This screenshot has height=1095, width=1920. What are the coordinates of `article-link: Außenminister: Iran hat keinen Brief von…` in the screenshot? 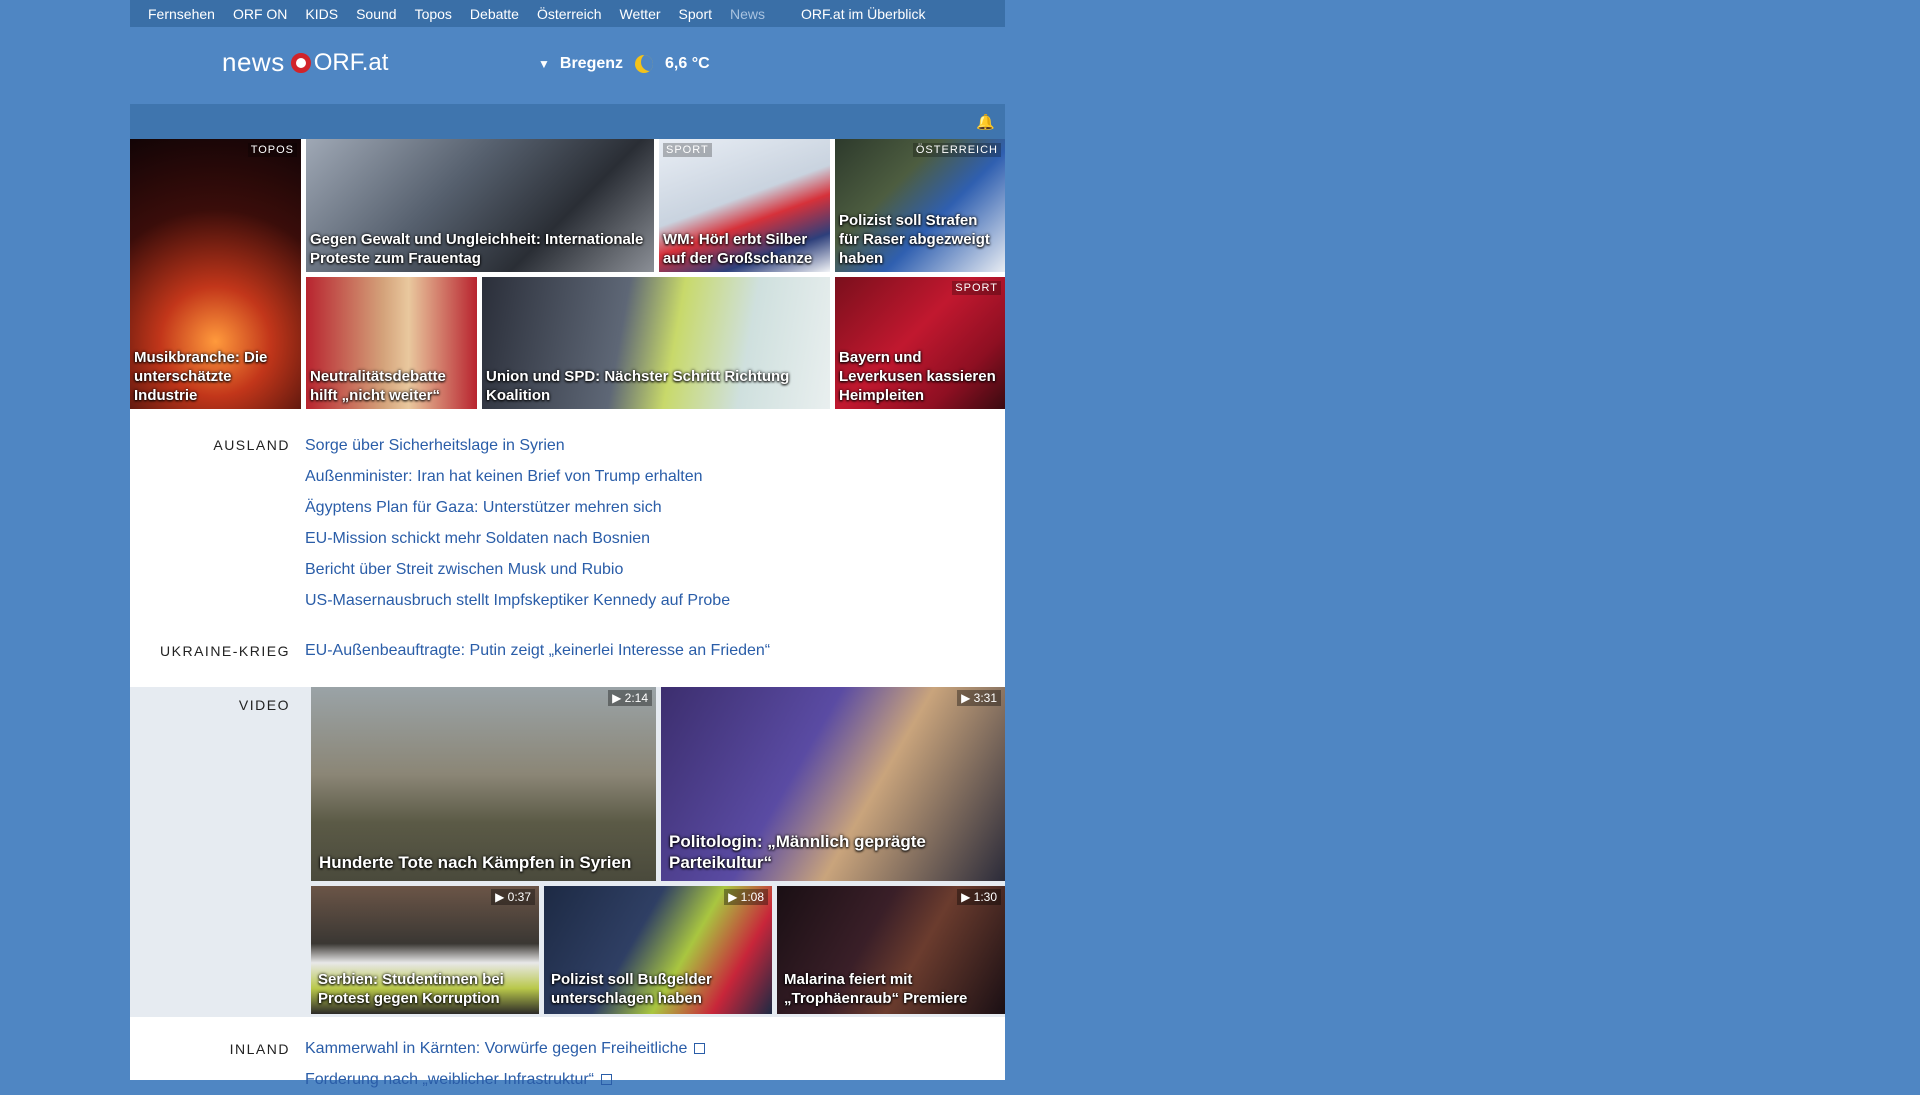 It's located at (517, 476).